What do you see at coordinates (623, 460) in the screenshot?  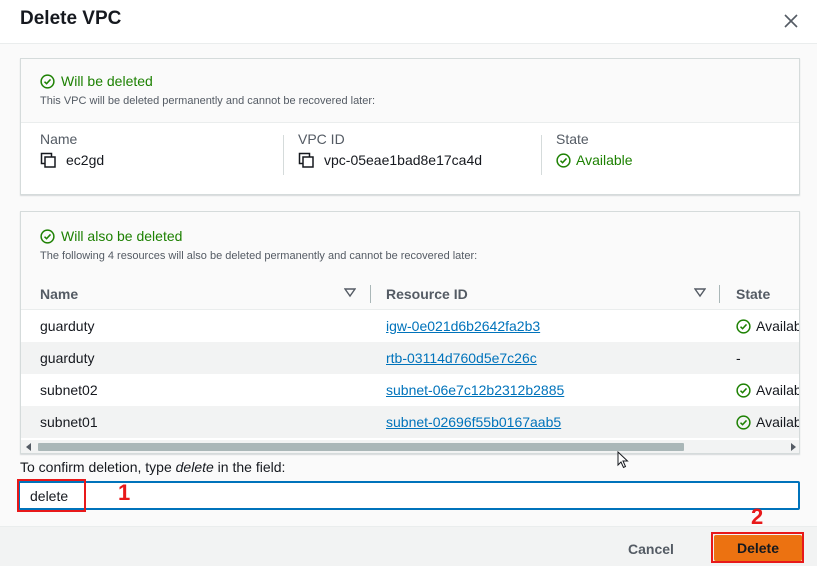 I see `mouse-cursor-icon` at bounding box center [623, 460].